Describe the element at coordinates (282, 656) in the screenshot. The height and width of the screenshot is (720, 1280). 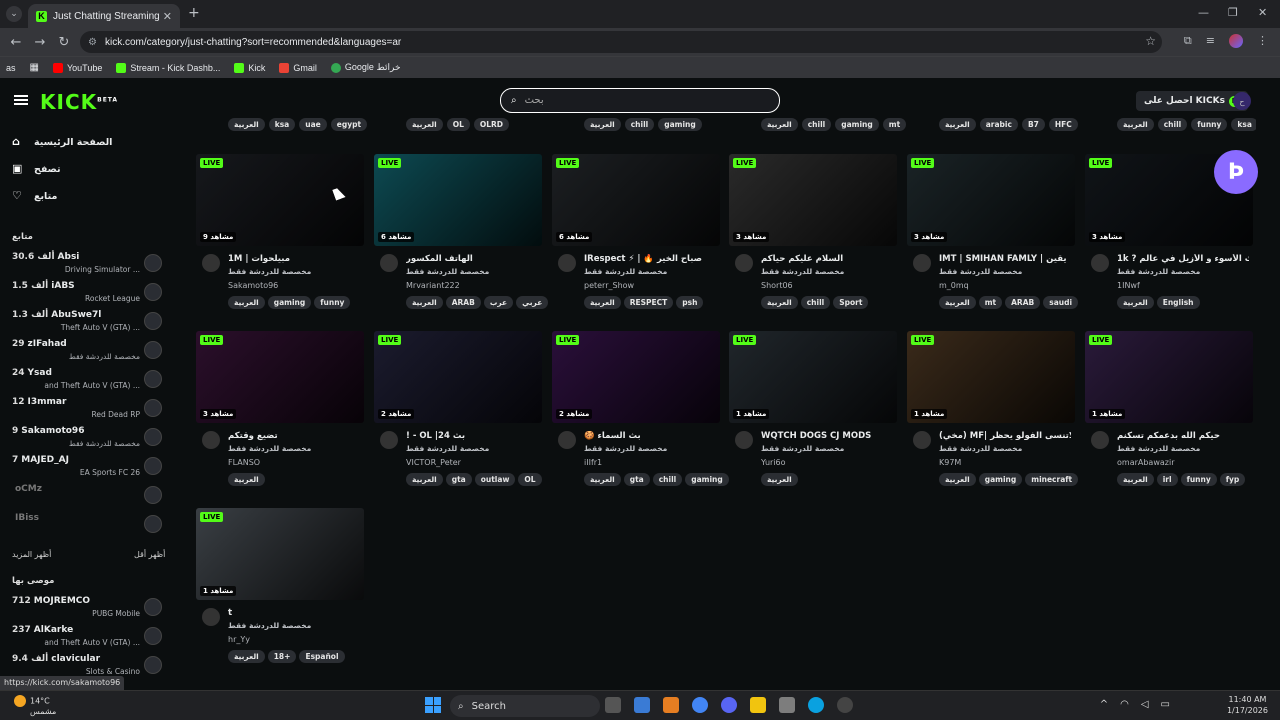
I see `tag: 18+` at that location.